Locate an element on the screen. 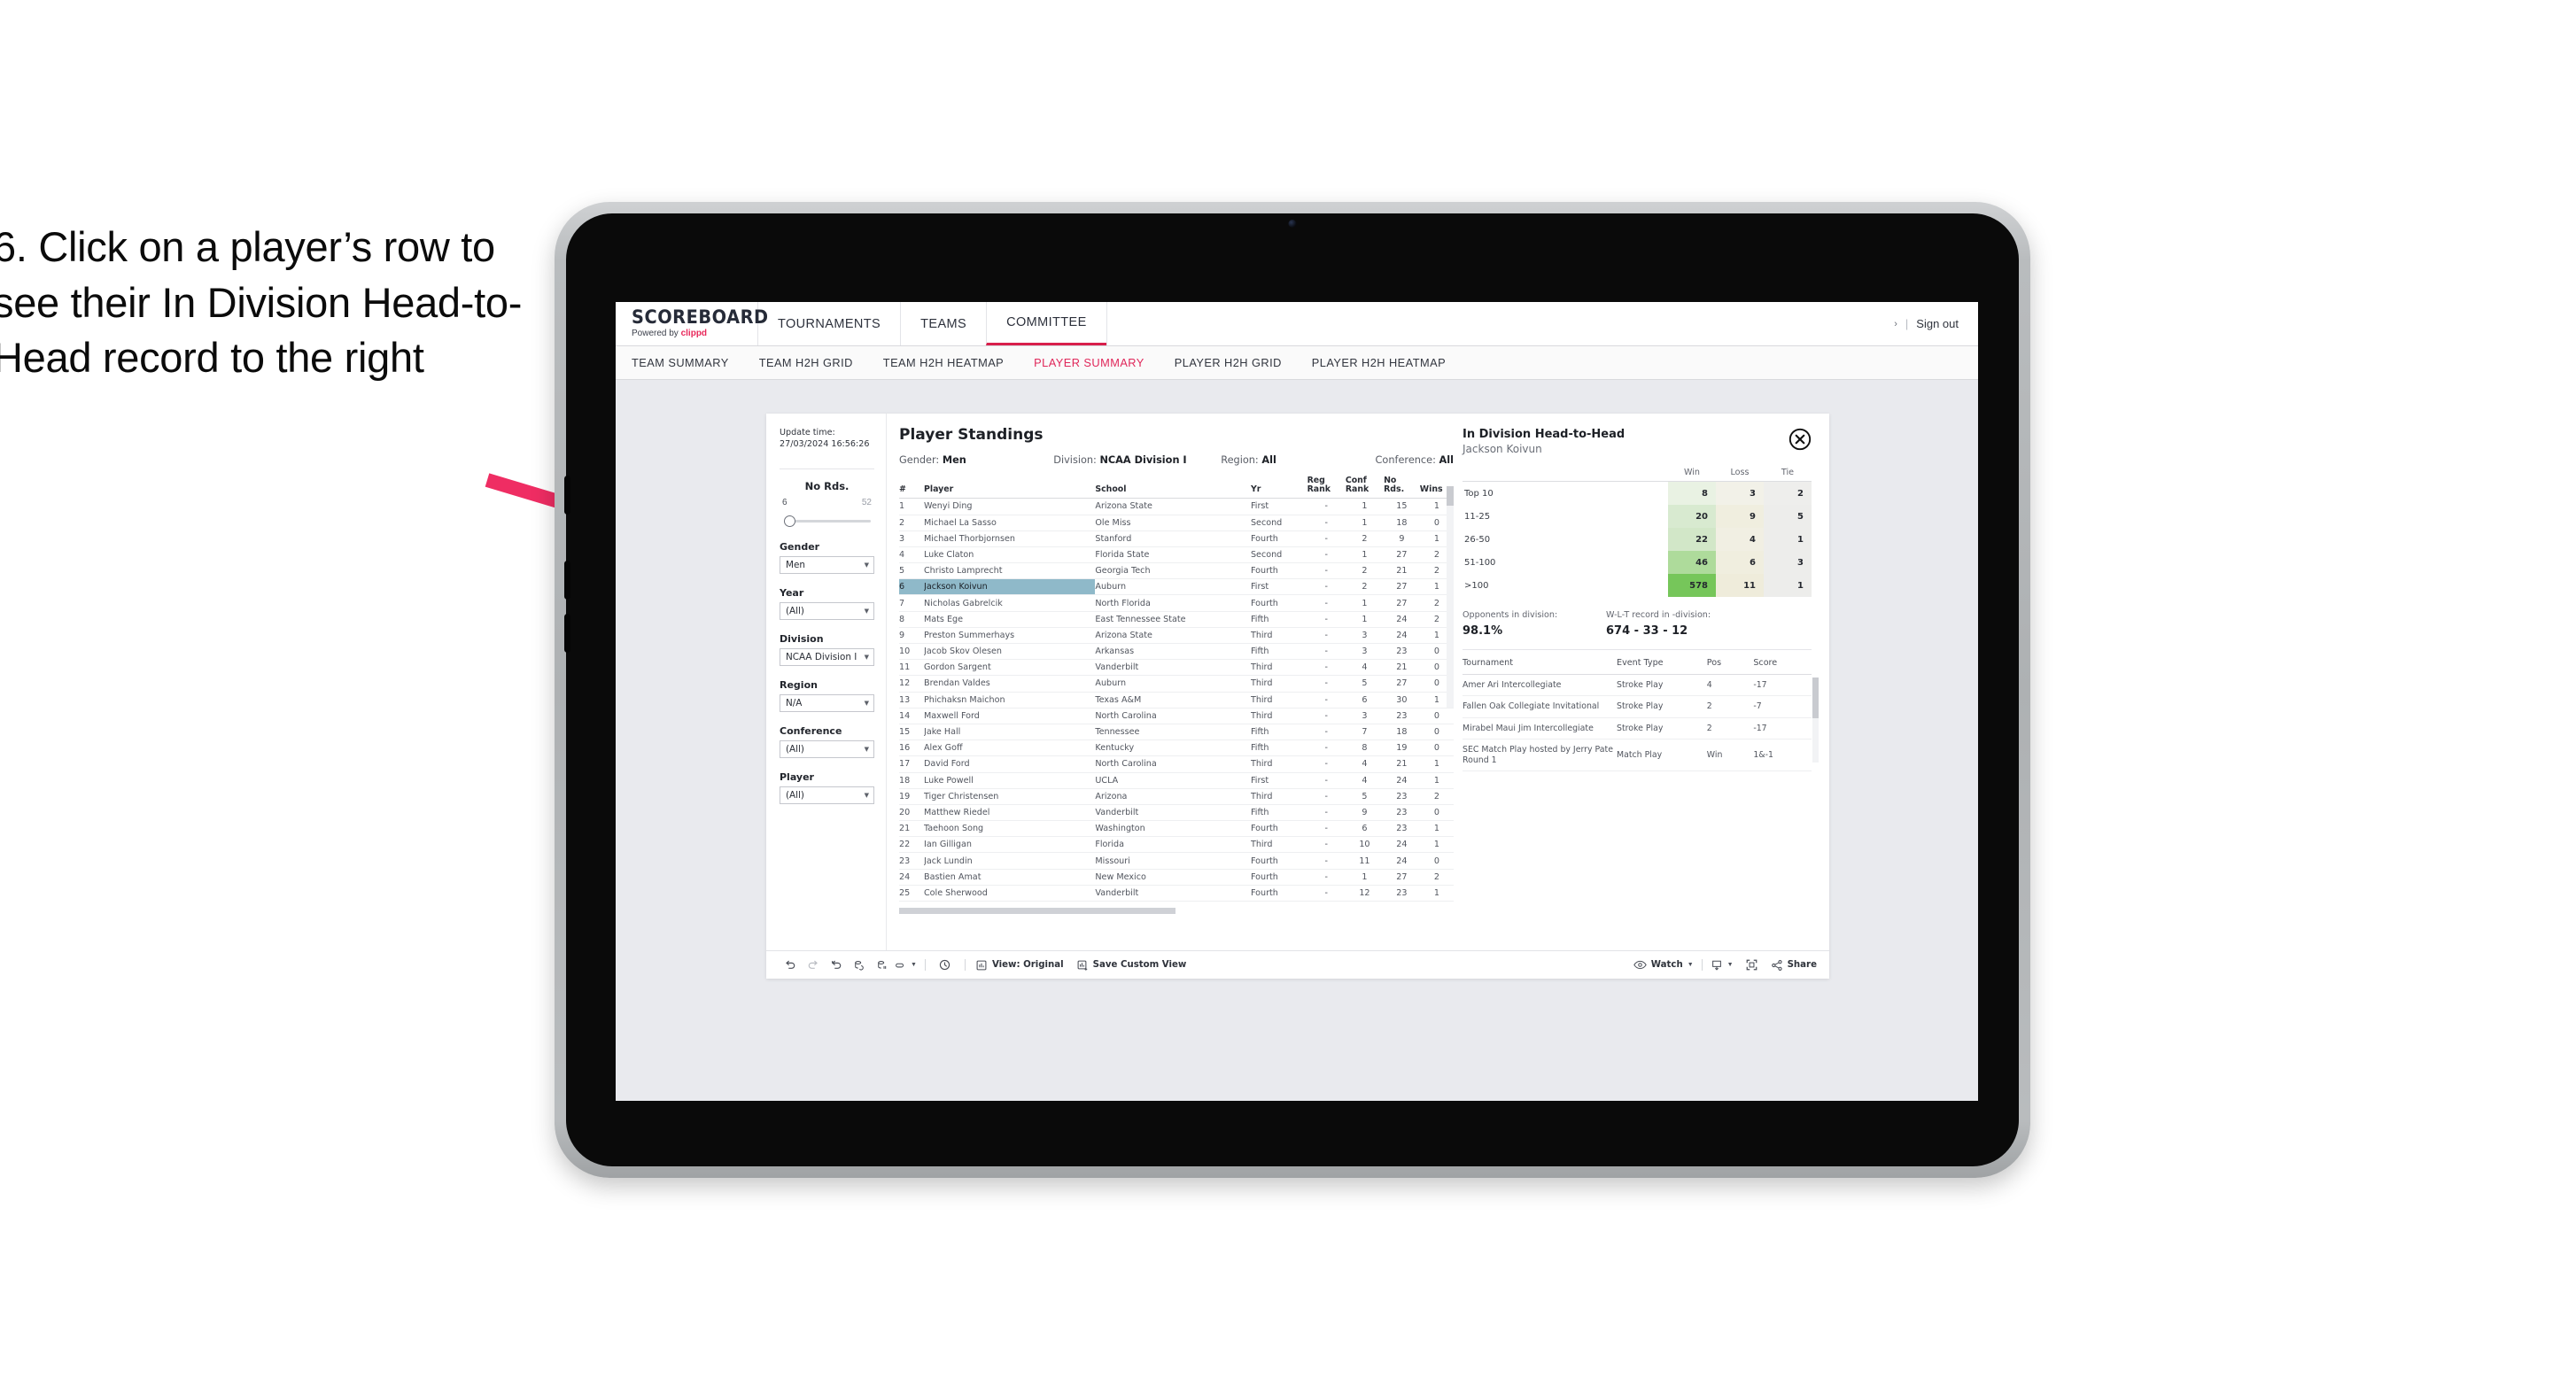 Image resolution: width=2576 pixels, height=1386 pixels. table-row: 15 Jake Hall Tennessee Fifth -7 18 0 is located at coordinates (1176, 733).